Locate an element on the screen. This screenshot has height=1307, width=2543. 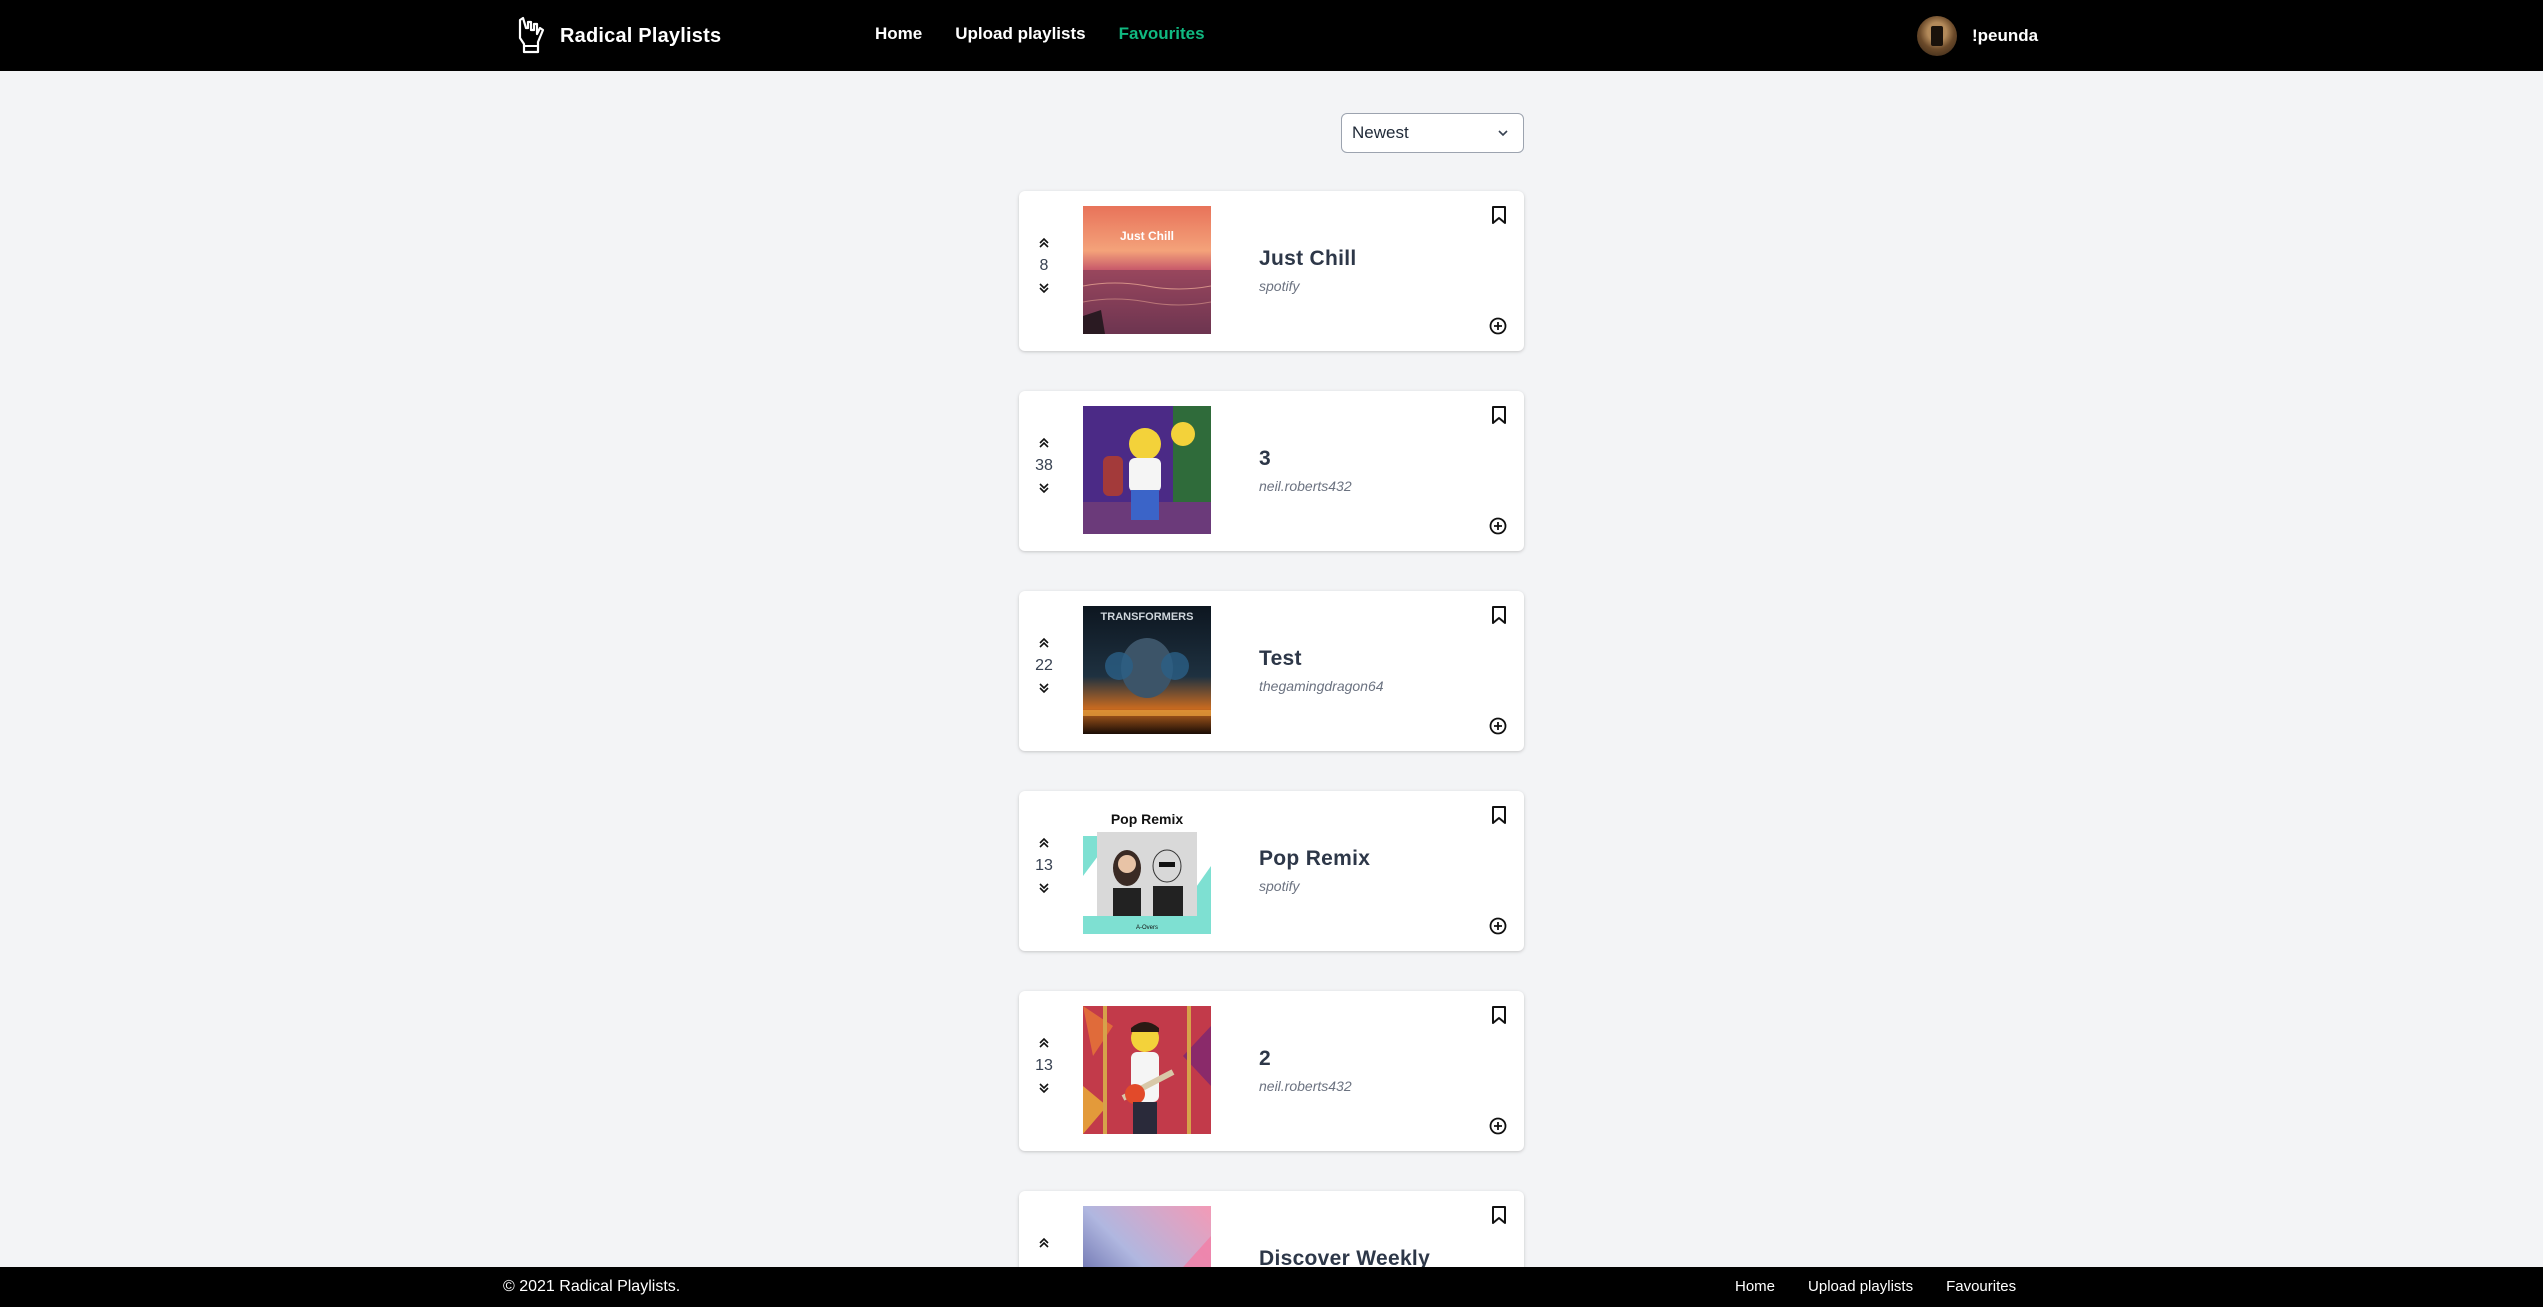
footer-nav: Home Upload playlists Favourites is located at coordinates (1875, 1286).